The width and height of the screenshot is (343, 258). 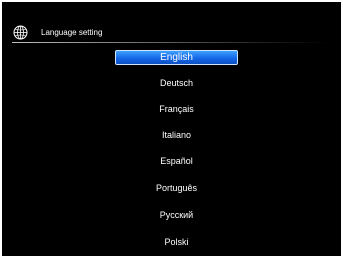 What do you see at coordinates (176, 83) in the screenshot?
I see `language-option-deutsch: Deutsch` at bounding box center [176, 83].